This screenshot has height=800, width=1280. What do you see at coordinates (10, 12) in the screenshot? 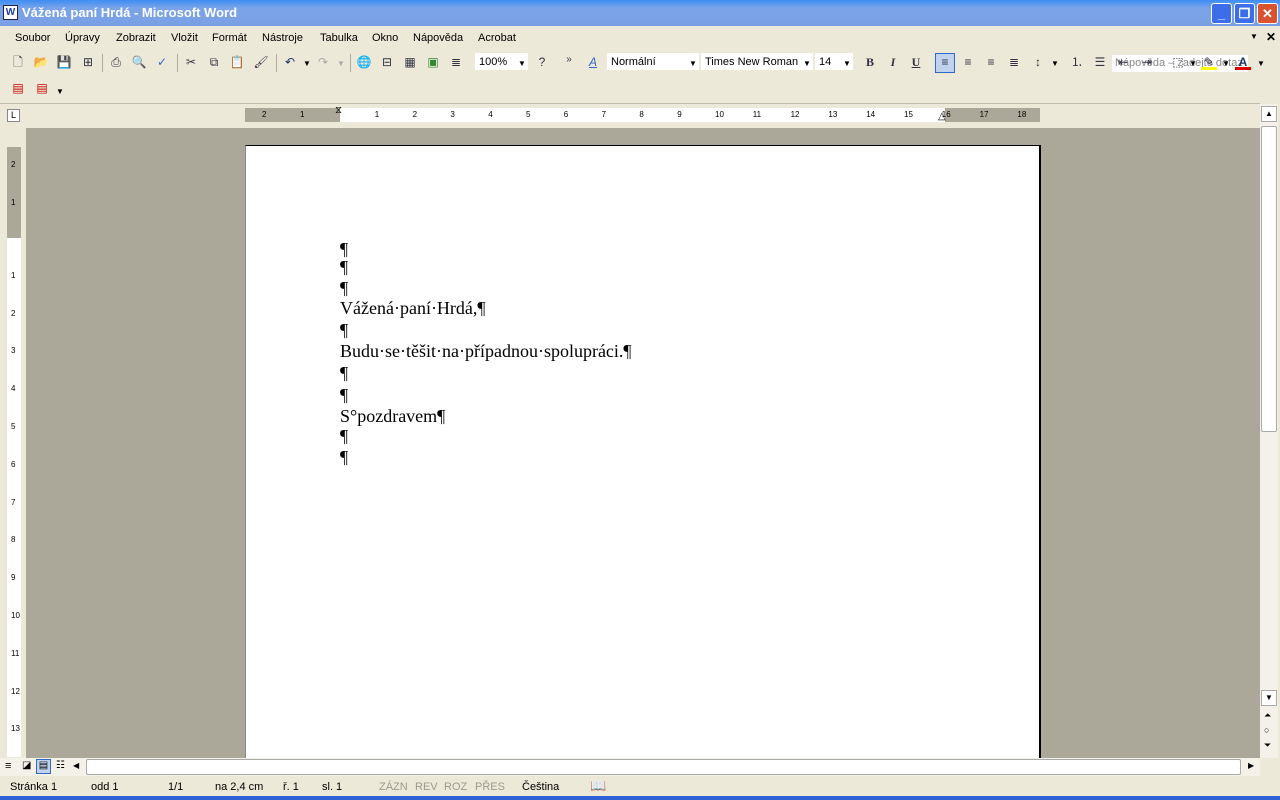
I see `word-app-icon: W` at bounding box center [10, 12].